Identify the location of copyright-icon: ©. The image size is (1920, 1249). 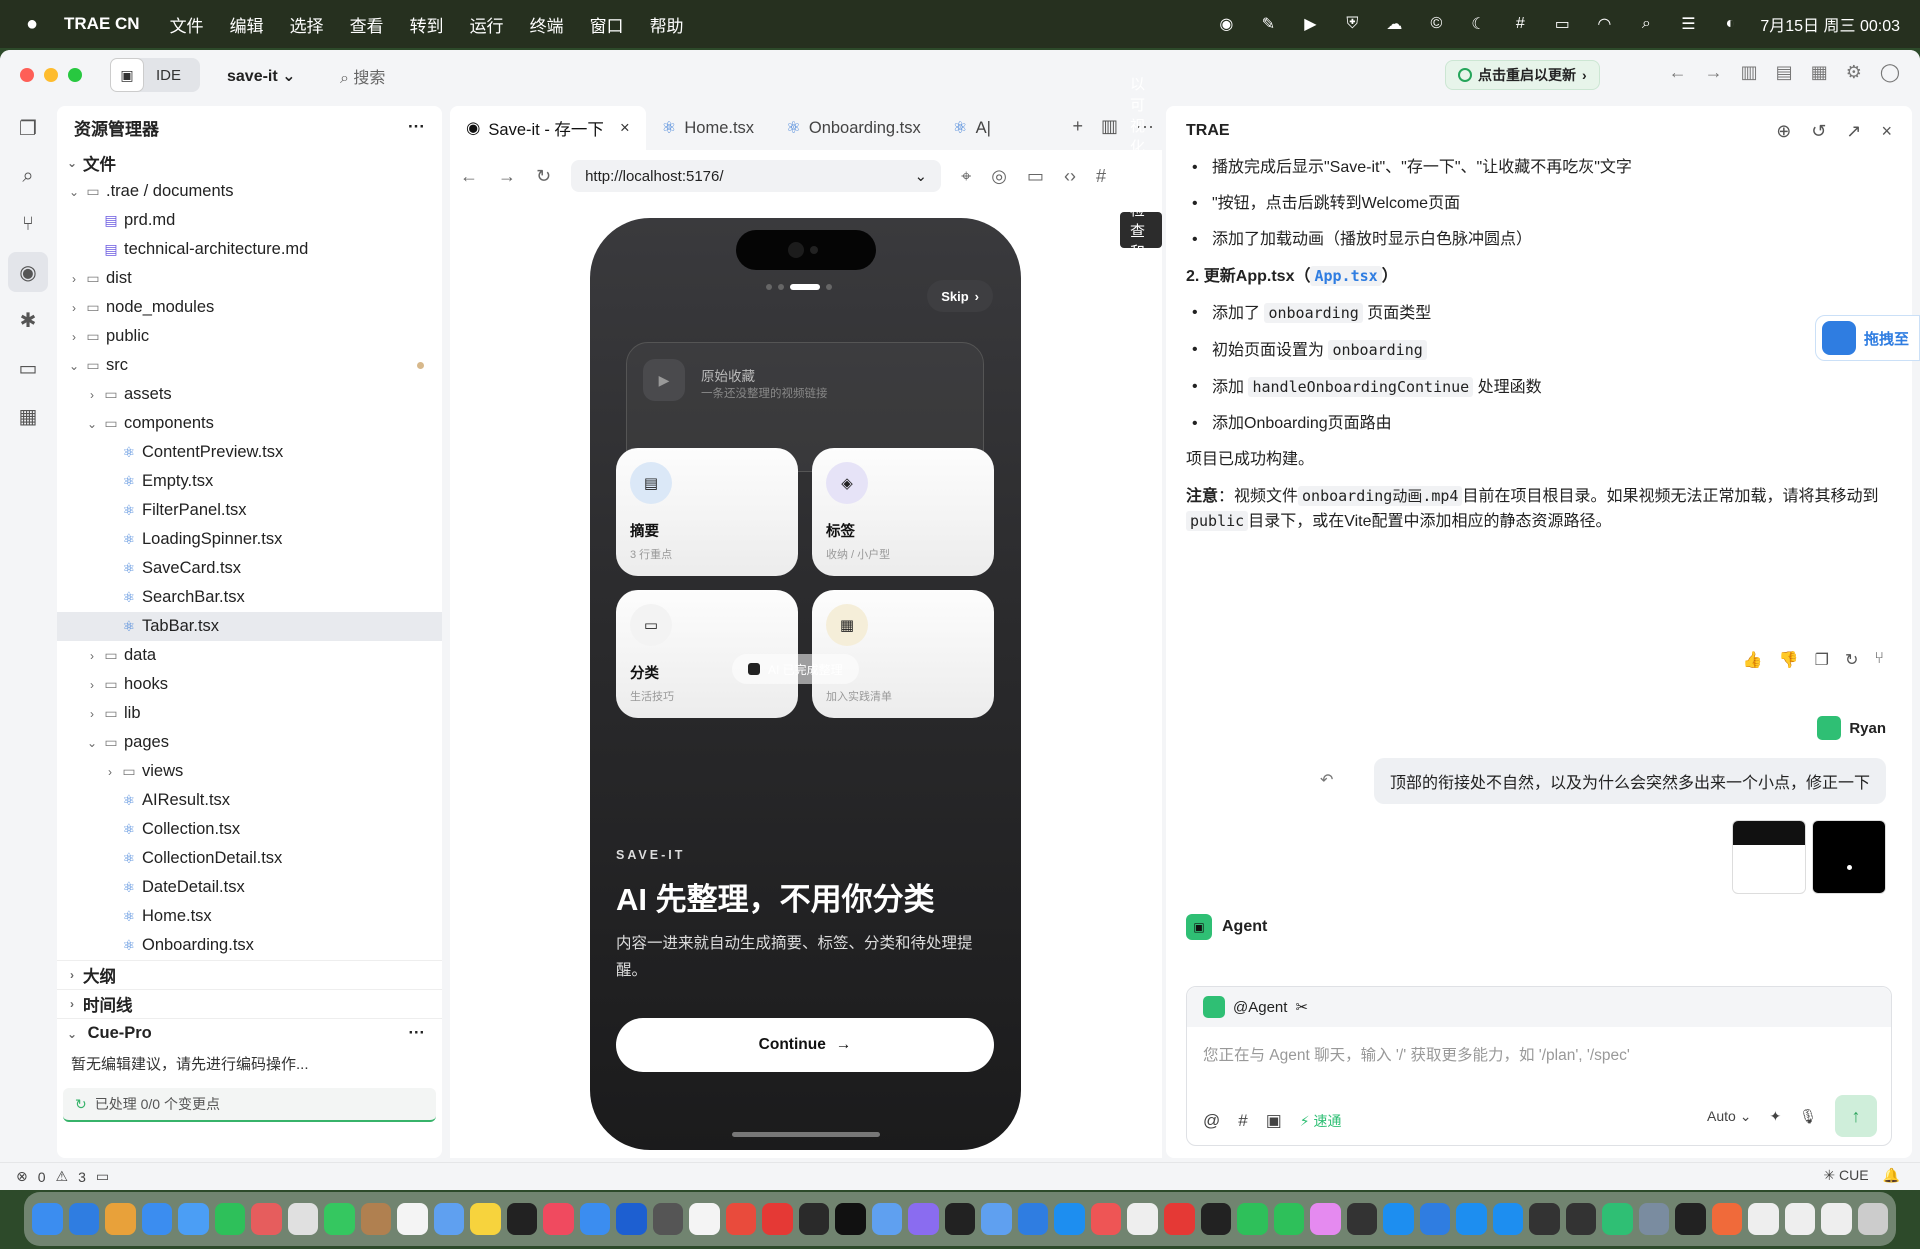
(1436, 24).